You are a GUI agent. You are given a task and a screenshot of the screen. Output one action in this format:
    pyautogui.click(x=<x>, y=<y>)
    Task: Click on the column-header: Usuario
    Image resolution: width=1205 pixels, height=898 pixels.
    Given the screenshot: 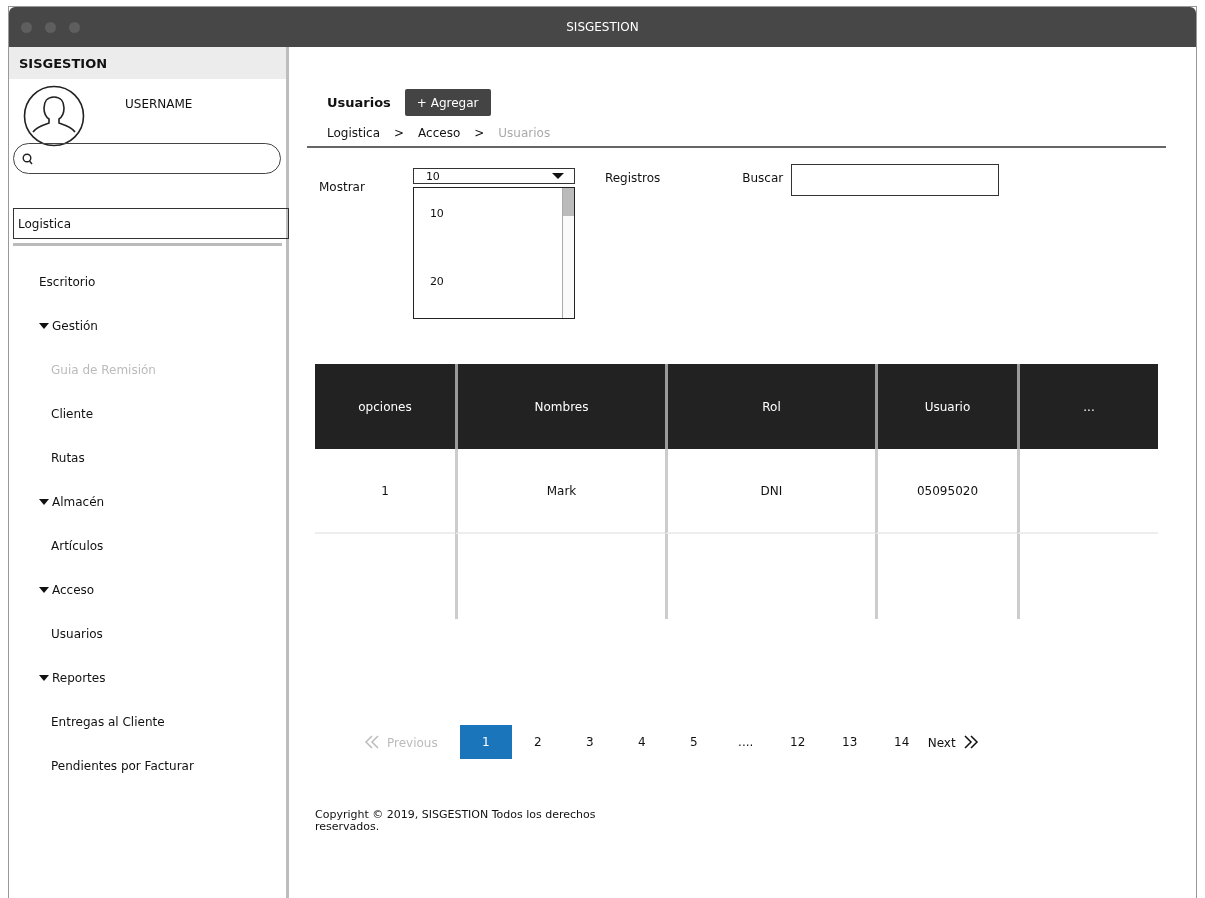 What is the action you would take?
    pyautogui.click(x=946, y=406)
    